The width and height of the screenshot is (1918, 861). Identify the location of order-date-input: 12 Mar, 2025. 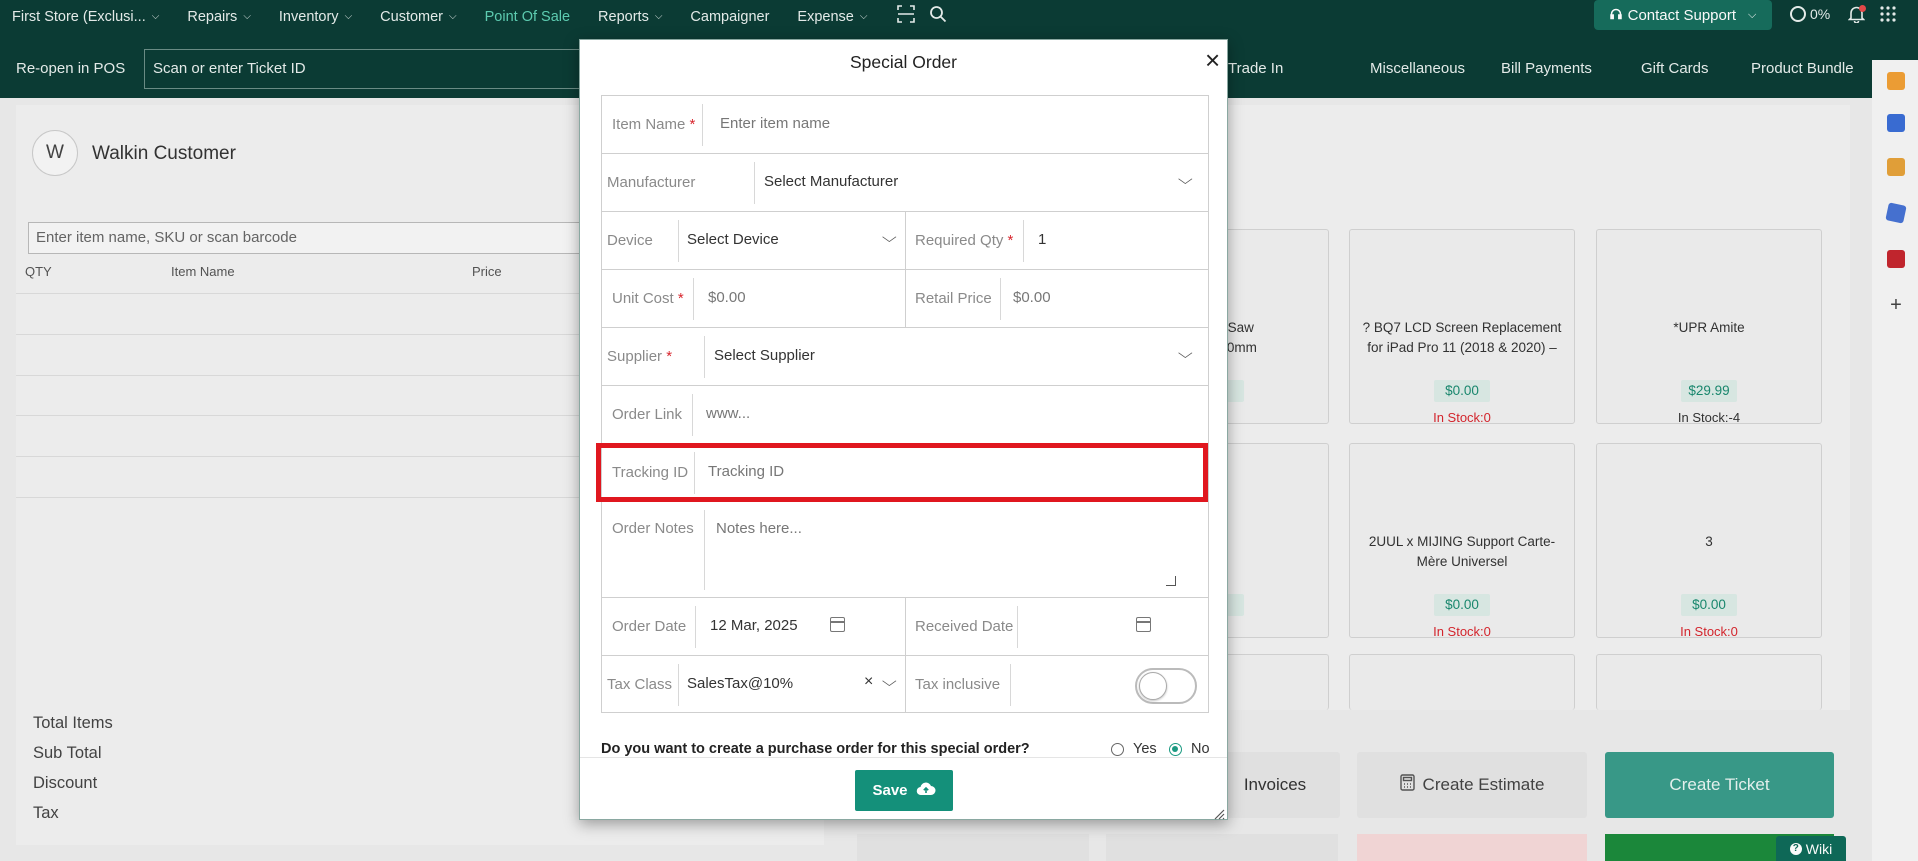
(754, 625).